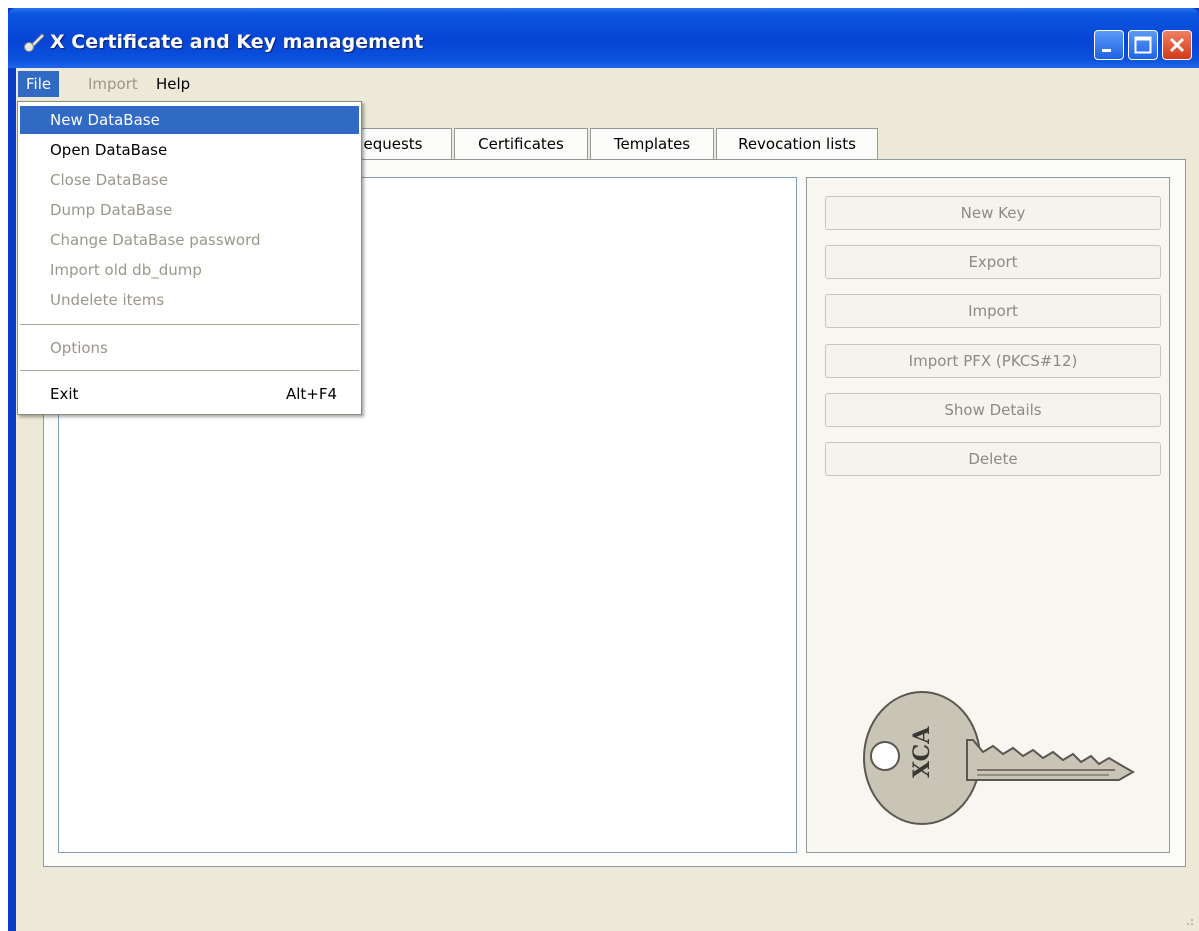 This screenshot has height=931, width=1199. Describe the element at coordinates (173, 84) in the screenshot. I see `menu-help: Help` at that location.